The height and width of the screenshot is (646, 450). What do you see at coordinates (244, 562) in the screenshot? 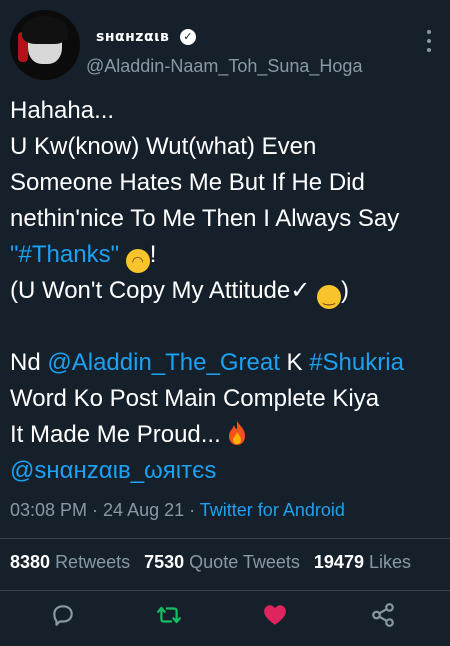
I see `quotes-label: Quote Tweets` at bounding box center [244, 562].